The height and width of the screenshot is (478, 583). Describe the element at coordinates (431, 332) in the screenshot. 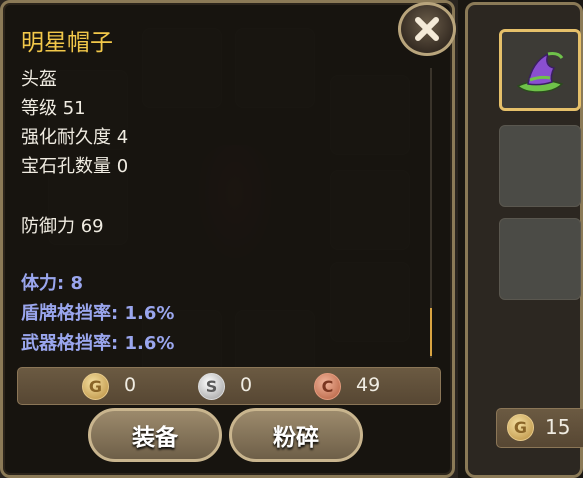

I see `scrollbar-thumb` at that location.